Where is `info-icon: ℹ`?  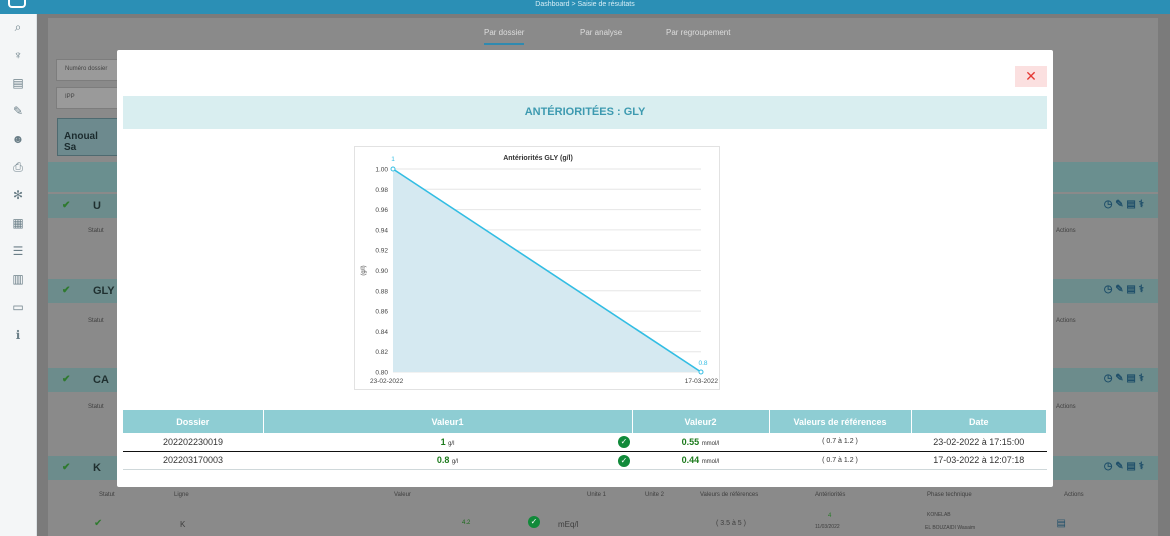 info-icon: ℹ is located at coordinates (18, 335).